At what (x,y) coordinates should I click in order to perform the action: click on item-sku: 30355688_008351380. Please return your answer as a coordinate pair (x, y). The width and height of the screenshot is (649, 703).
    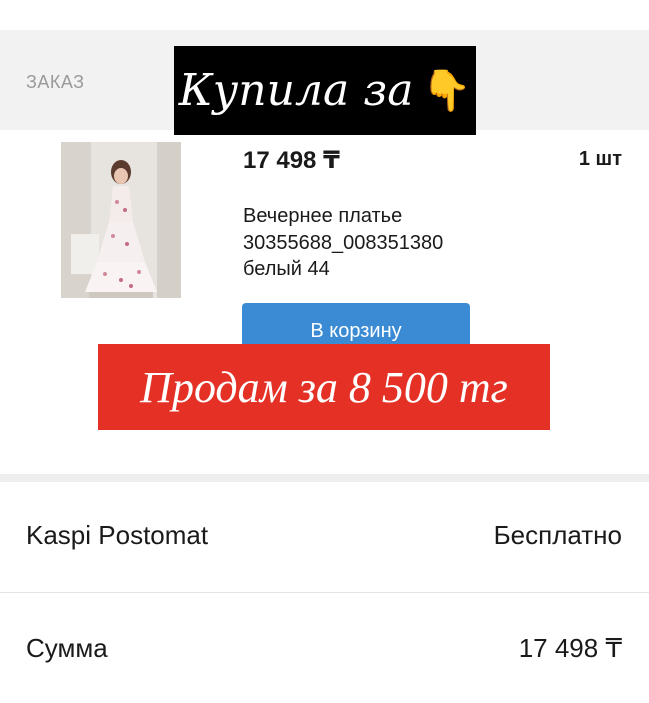
    Looking at the image, I should click on (343, 243).